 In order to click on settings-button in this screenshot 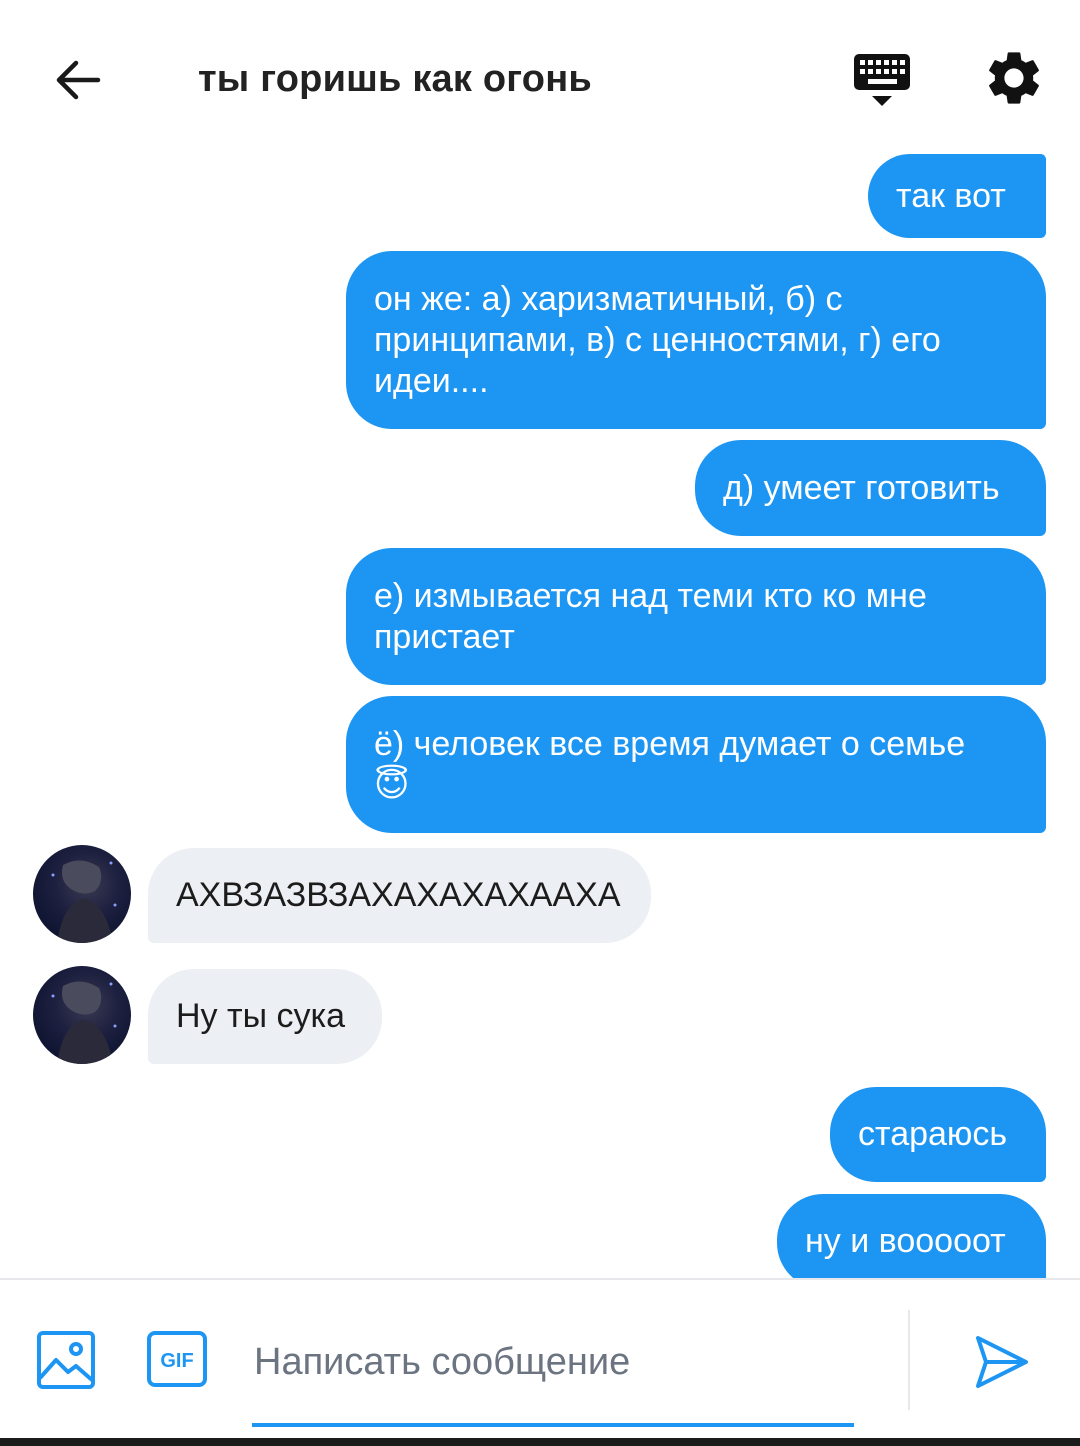, I will do `click(1014, 78)`.